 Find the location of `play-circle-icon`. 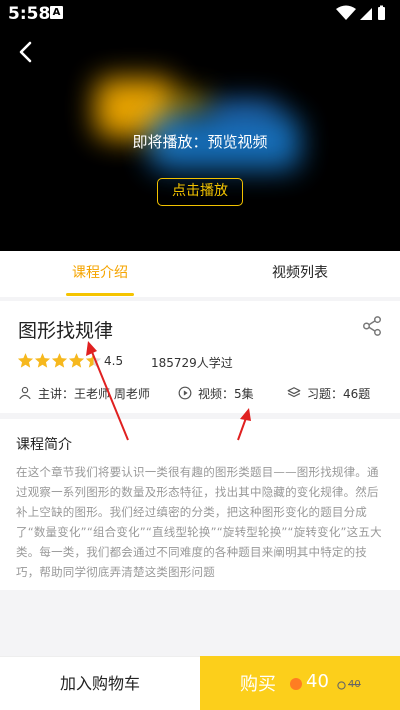

play-circle-icon is located at coordinates (185, 393).